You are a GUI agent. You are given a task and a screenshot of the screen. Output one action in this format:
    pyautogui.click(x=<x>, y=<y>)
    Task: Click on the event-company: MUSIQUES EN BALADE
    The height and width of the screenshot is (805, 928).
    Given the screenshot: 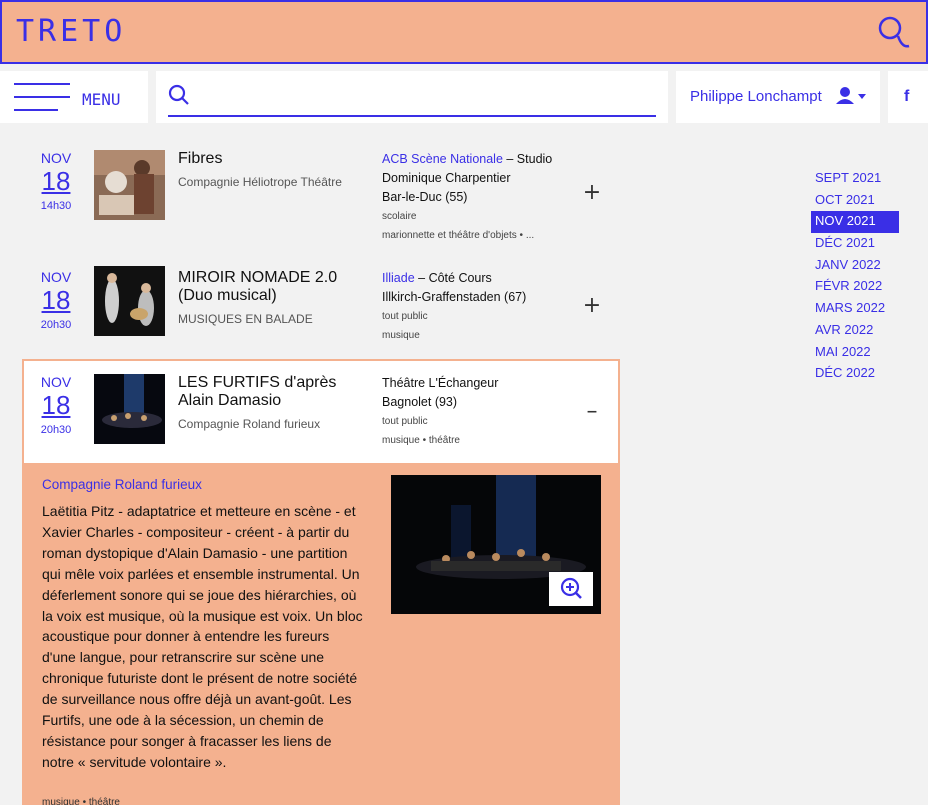 What is the action you would take?
    pyautogui.click(x=245, y=319)
    